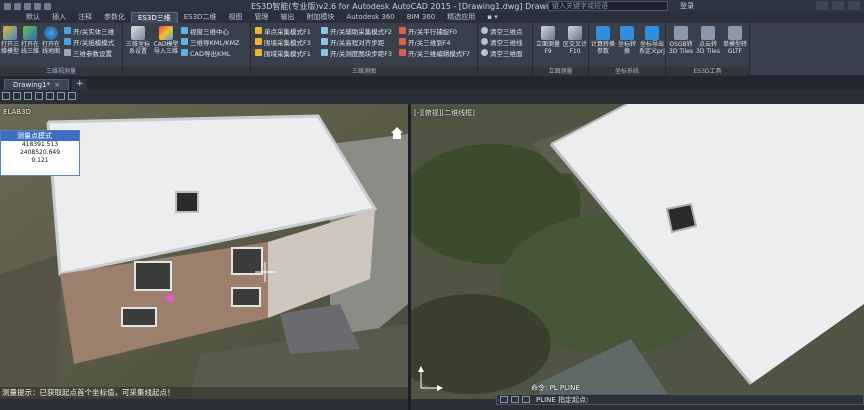 Image resolution: width=864 pixels, height=410 pixels. Describe the element at coordinates (680, 399) in the screenshot. I see `command-line: PLINE 指定起点:` at that location.